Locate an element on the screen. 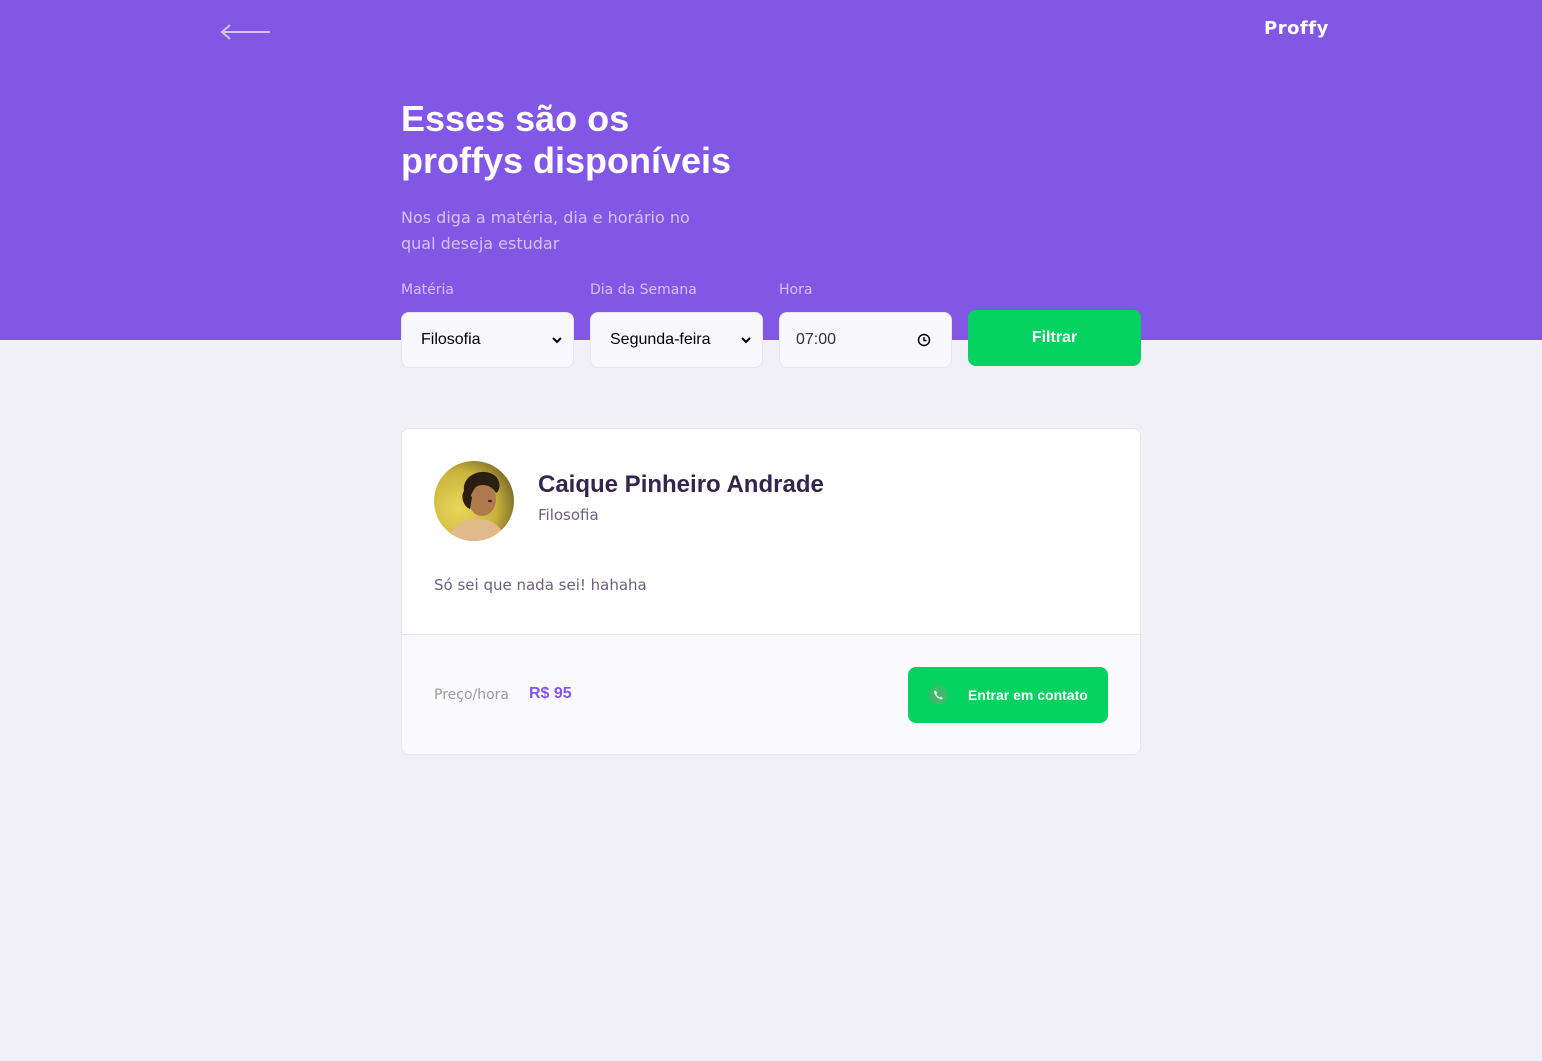 This screenshot has height=1061, width=1542. page-title-line-1: Esses são os is located at coordinates (515, 118).